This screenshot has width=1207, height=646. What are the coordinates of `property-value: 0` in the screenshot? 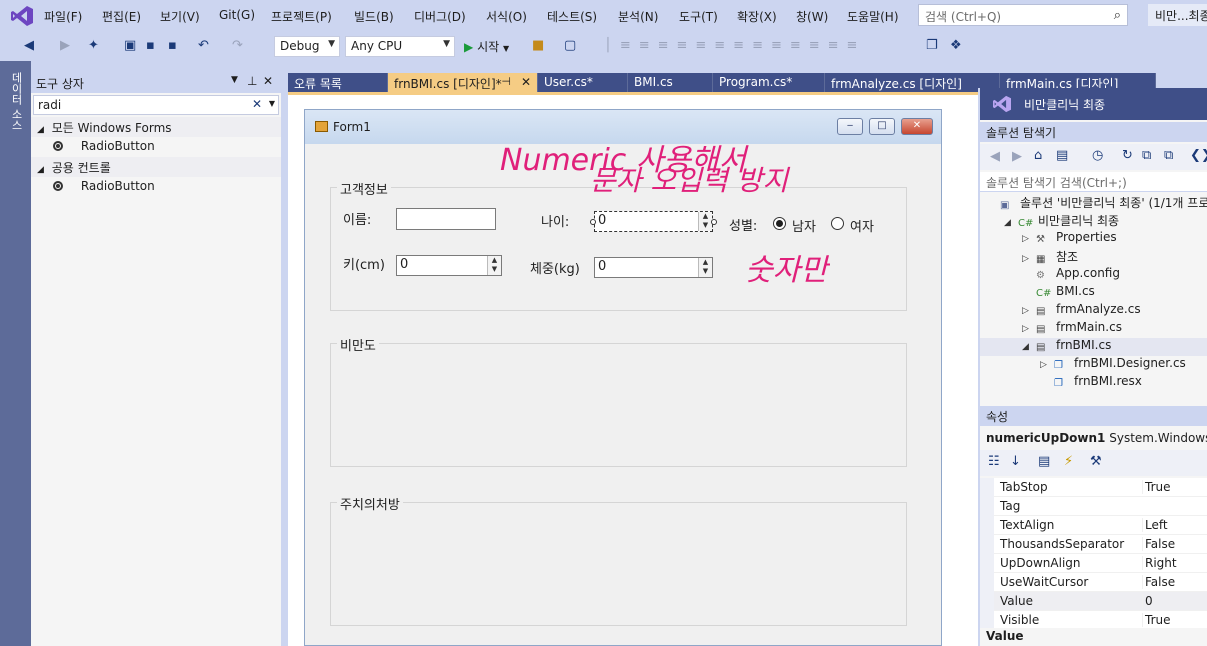 It's located at (1147, 601).